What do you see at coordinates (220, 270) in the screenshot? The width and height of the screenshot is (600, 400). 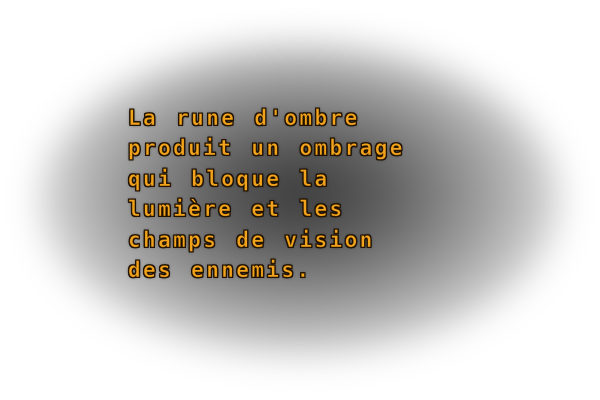 I see `tooltip-line-6: des ennemis.` at bounding box center [220, 270].